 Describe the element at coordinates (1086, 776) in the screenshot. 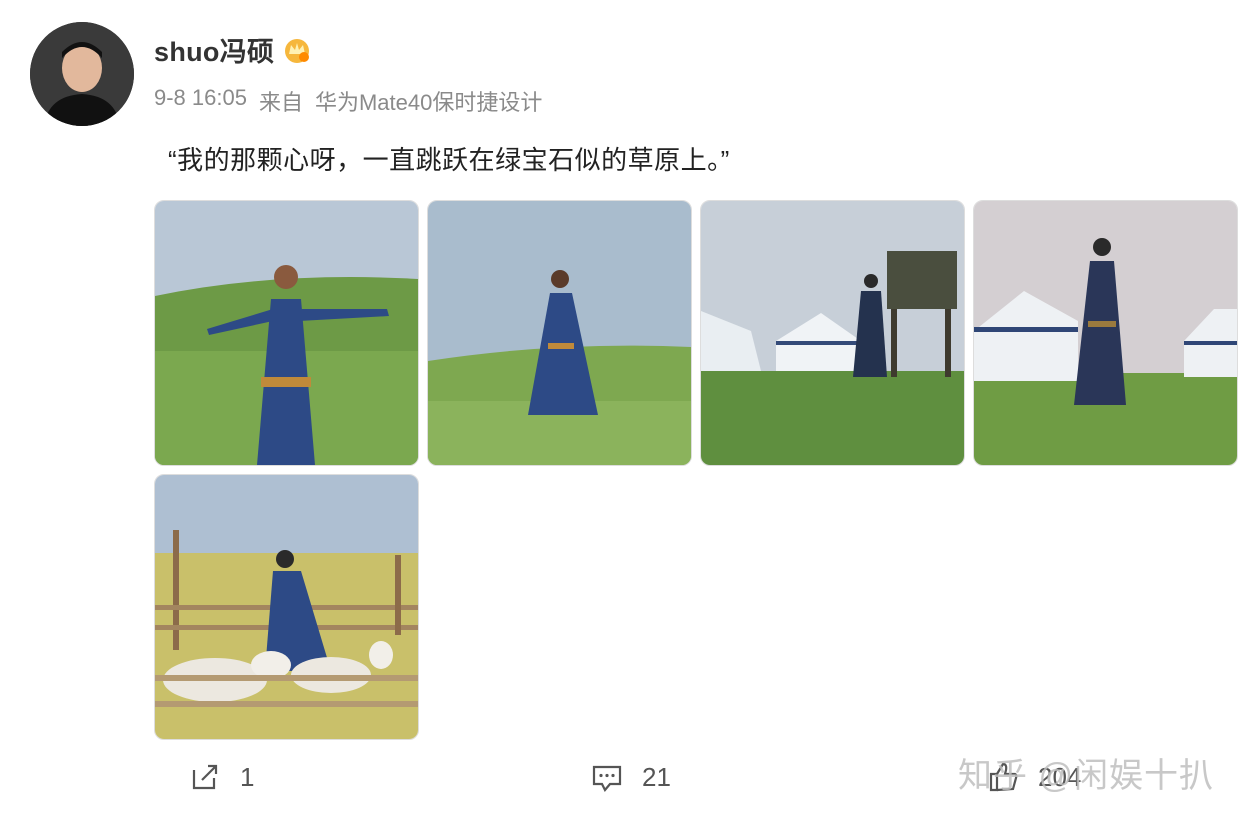

I see `zhihu-watermark: 知乎 @闲娱十扒` at that location.